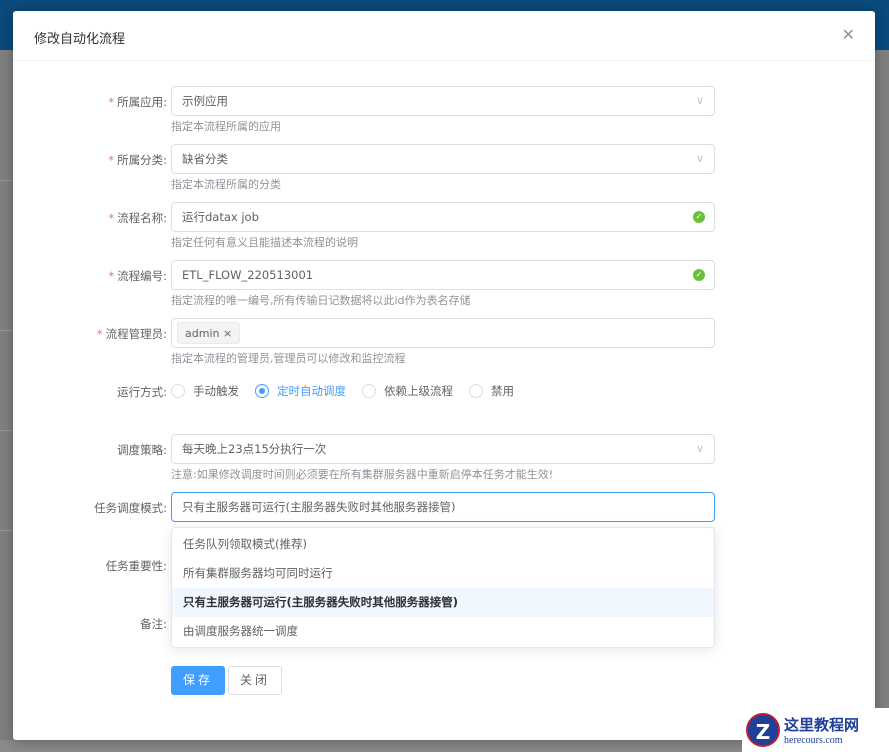 The width and height of the screenshot is (889, 752). I want to click on close-button: 关闭, so click(255, 680).